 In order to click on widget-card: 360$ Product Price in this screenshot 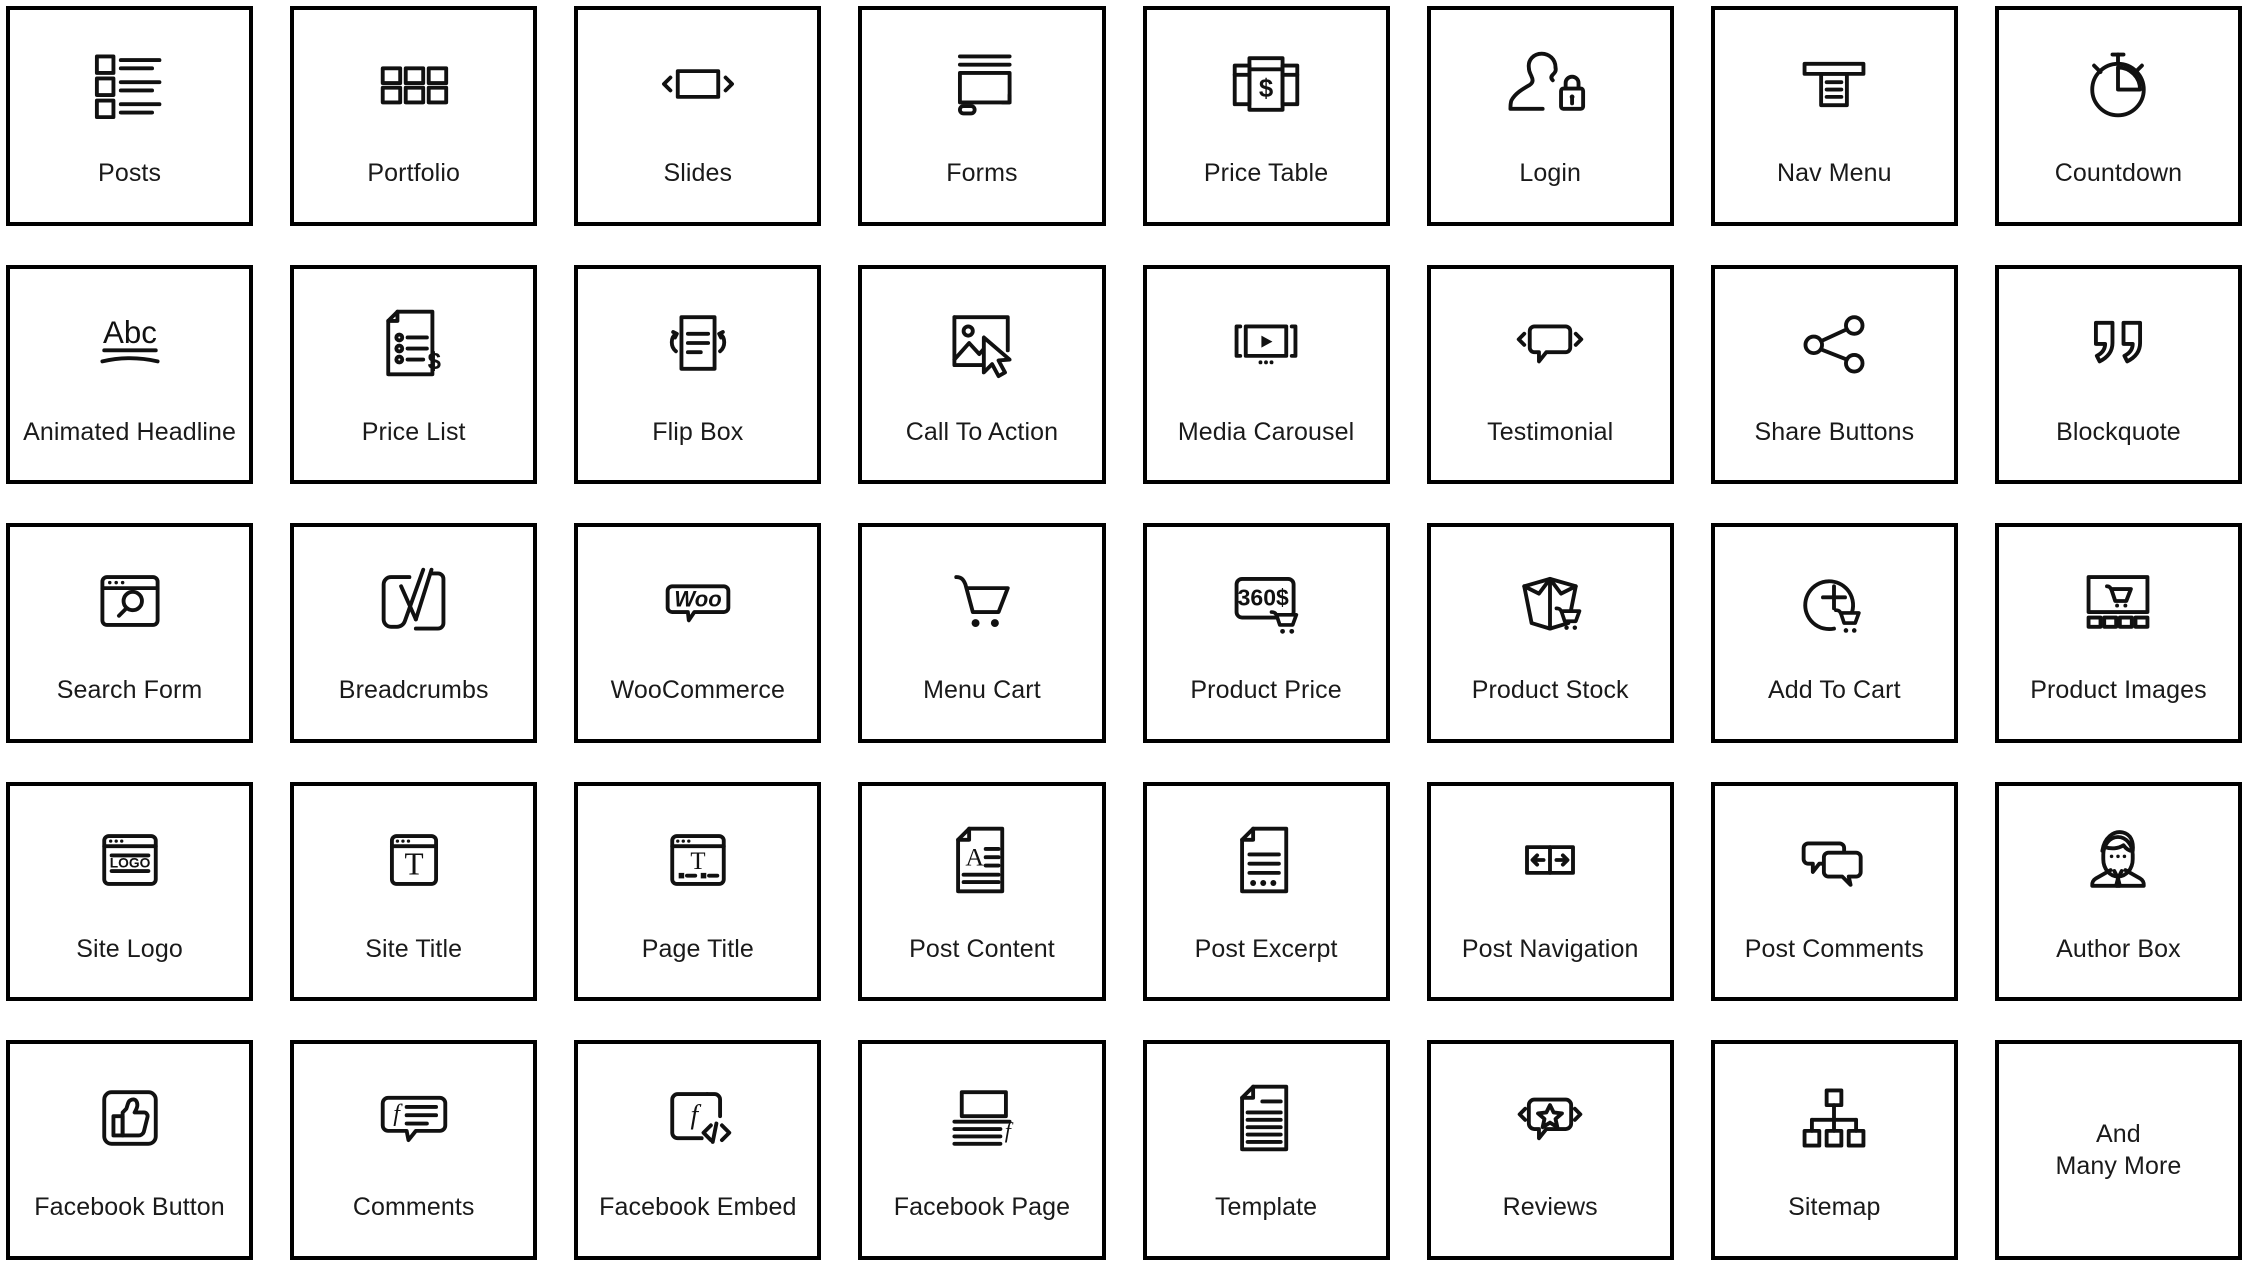, I will do `click(1266, 633)`.